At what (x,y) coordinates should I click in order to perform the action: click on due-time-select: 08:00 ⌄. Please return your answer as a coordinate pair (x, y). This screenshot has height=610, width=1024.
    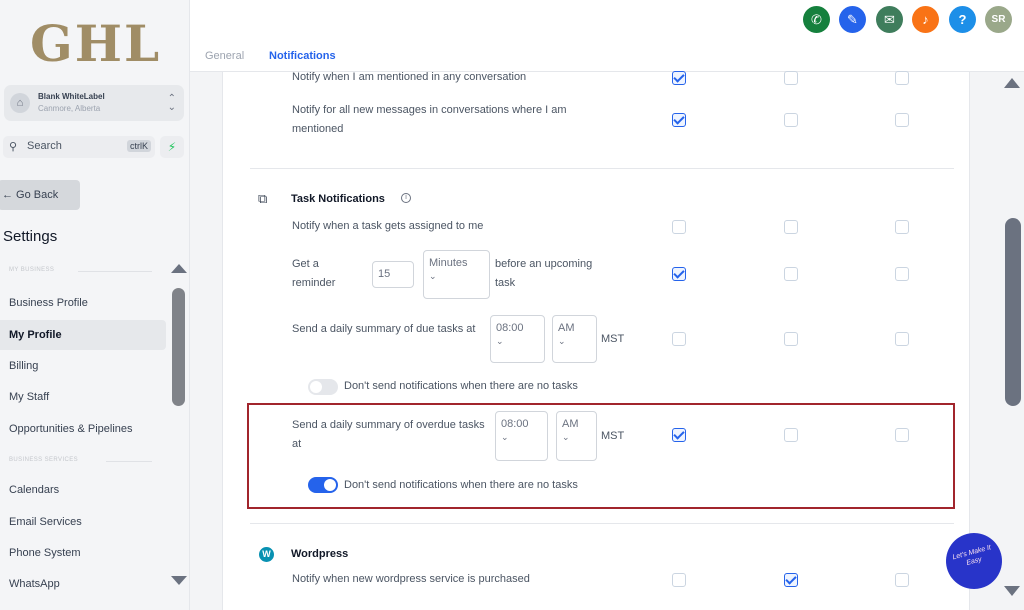
    Looking at the image, I should click on (517, 339).